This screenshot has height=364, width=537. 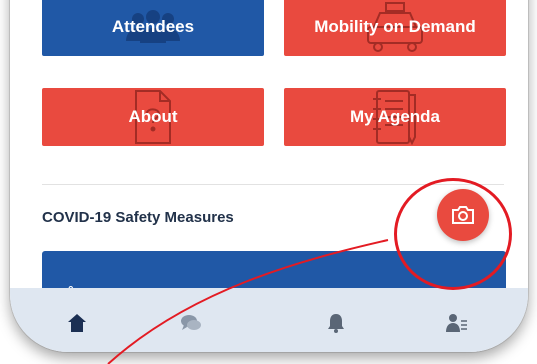 I want to click on mobility-on-demand-label: Mobility on Demand, so click(x=395, y=26).